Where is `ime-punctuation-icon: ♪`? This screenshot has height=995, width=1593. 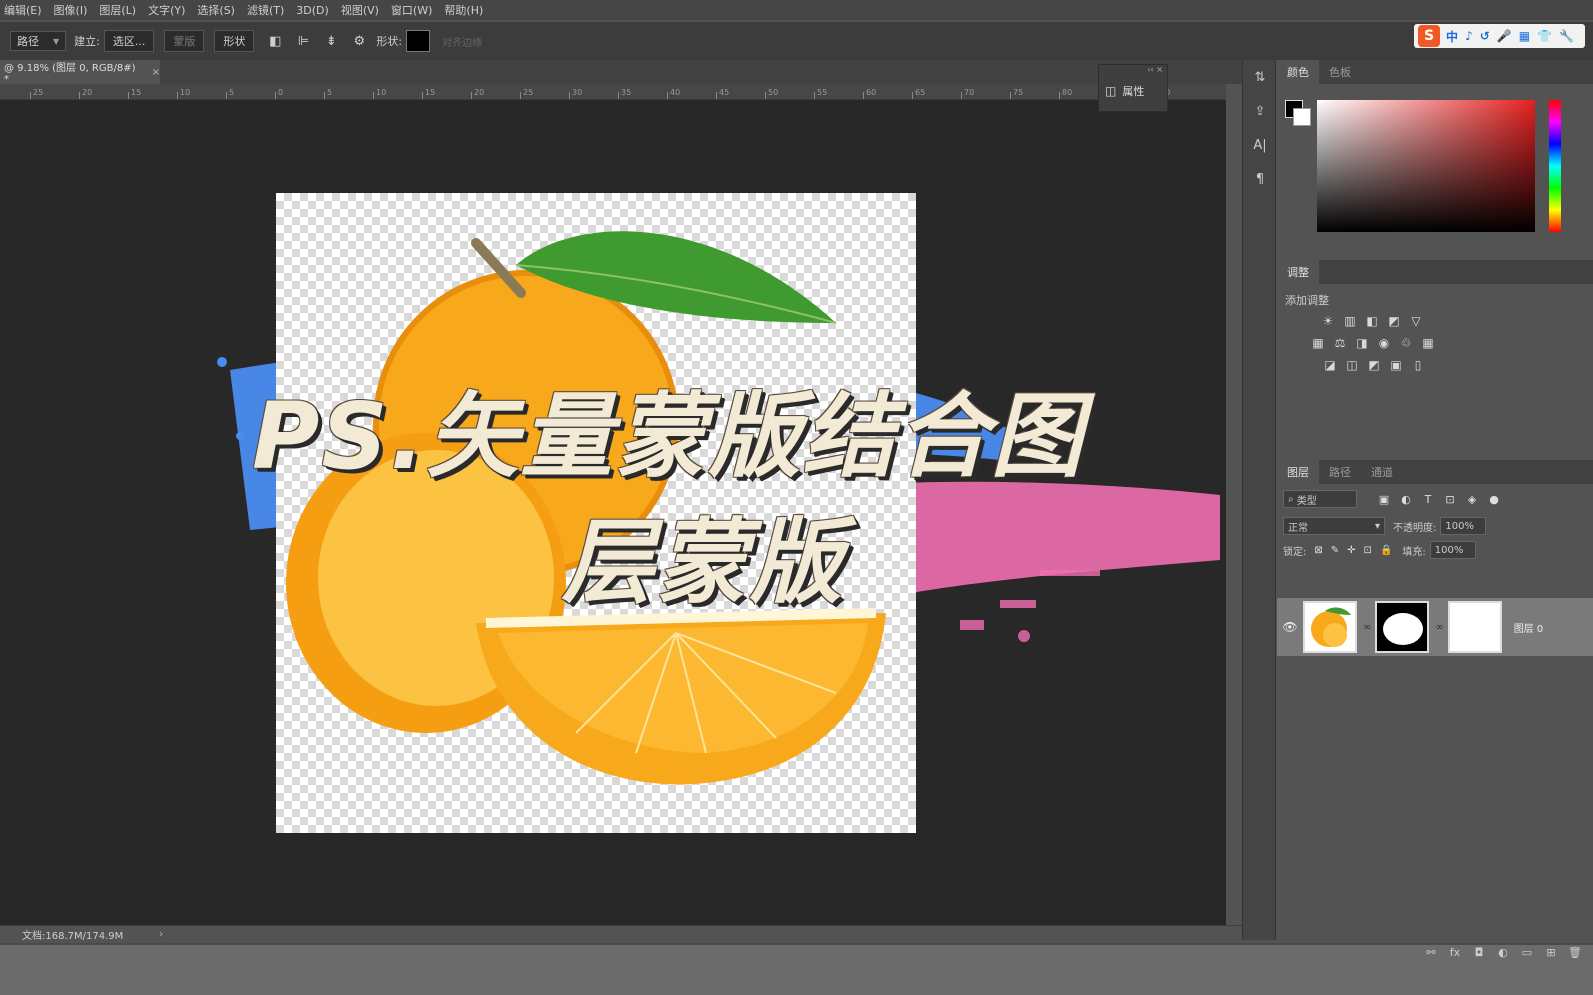 ime-punctuation-icon: ♪ is located at coordinates (1469, 36).